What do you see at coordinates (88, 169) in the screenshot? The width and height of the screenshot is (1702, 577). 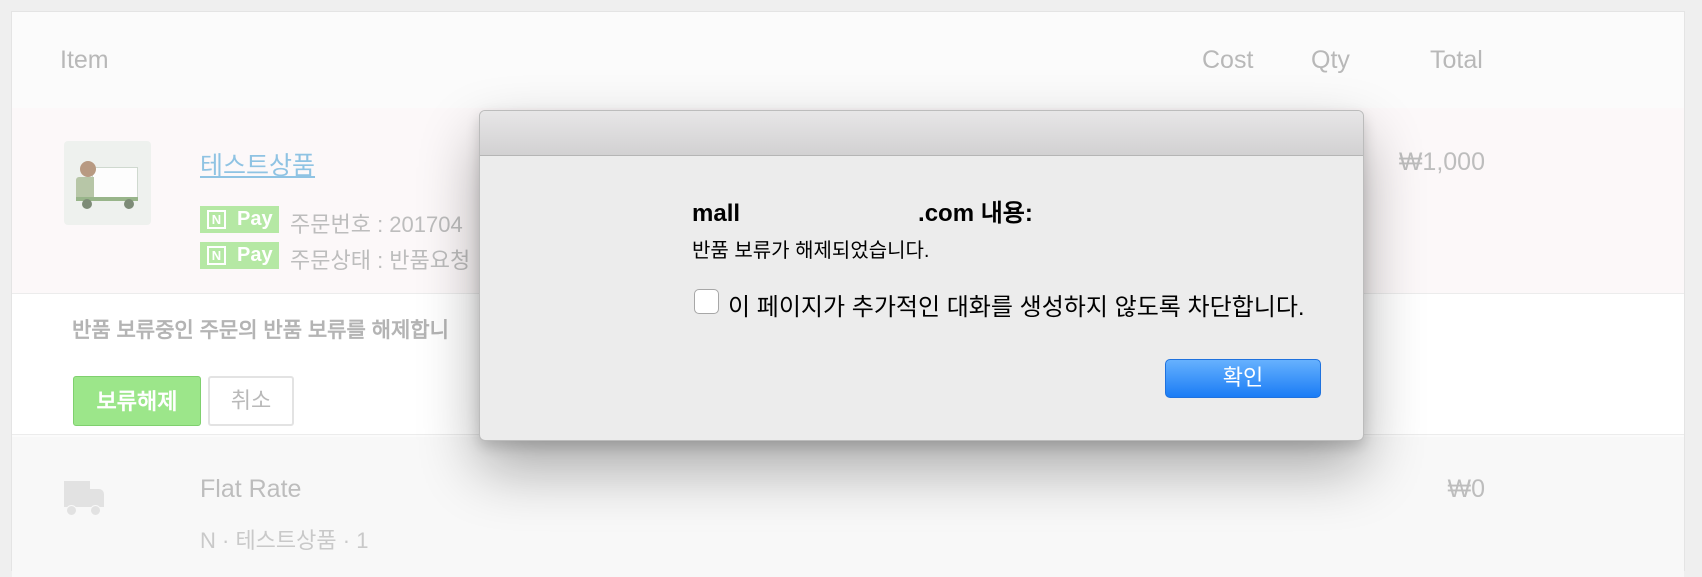 I see `thumbnail-character` at bounding box center [88, 169].